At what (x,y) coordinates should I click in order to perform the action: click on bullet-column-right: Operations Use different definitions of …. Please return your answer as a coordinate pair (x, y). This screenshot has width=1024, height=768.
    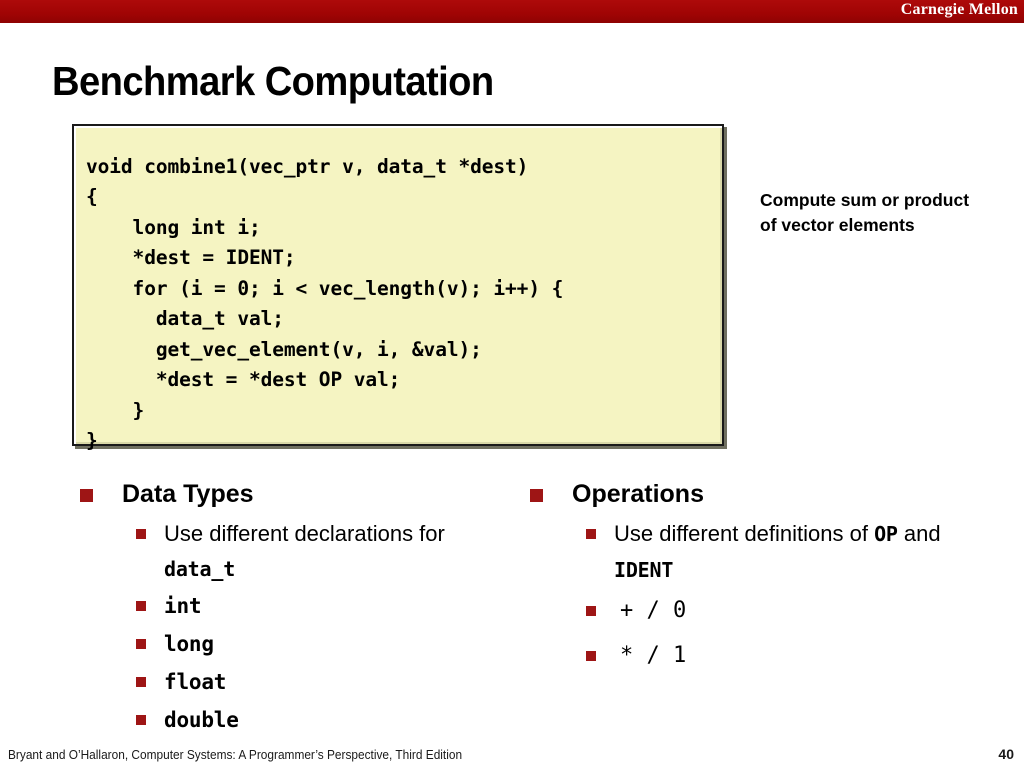
    Looking at the image, I should click on (748, 578).